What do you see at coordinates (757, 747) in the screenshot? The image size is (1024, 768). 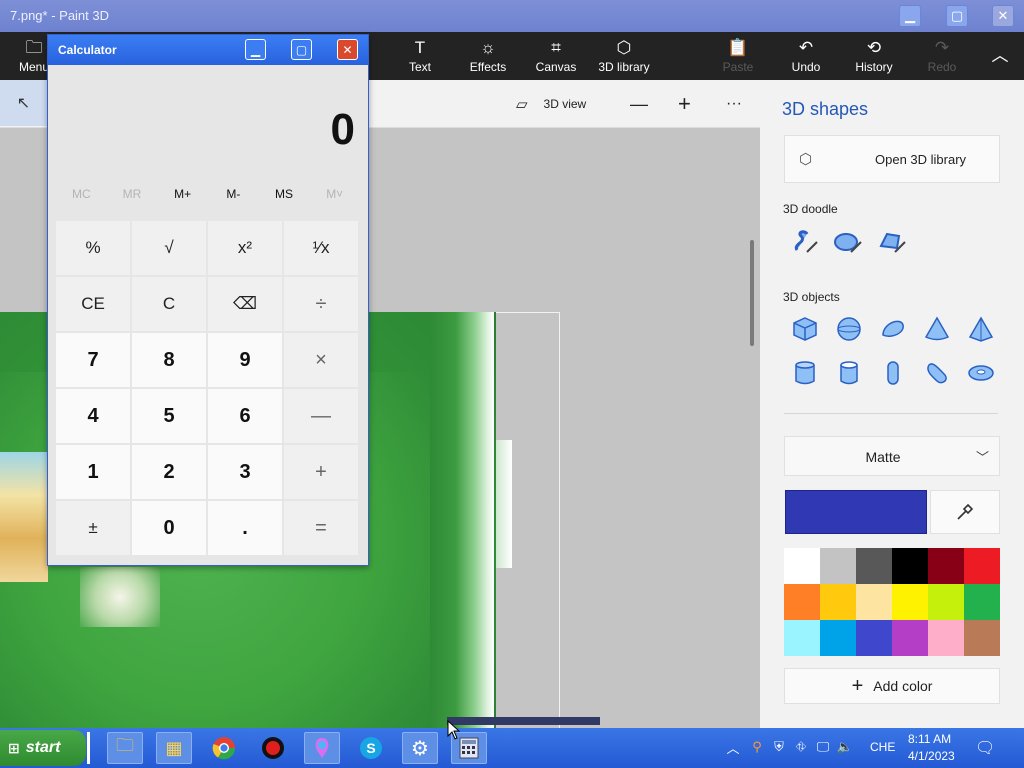 I see `search-icon: ⚲` at bounding box center [757, 747].